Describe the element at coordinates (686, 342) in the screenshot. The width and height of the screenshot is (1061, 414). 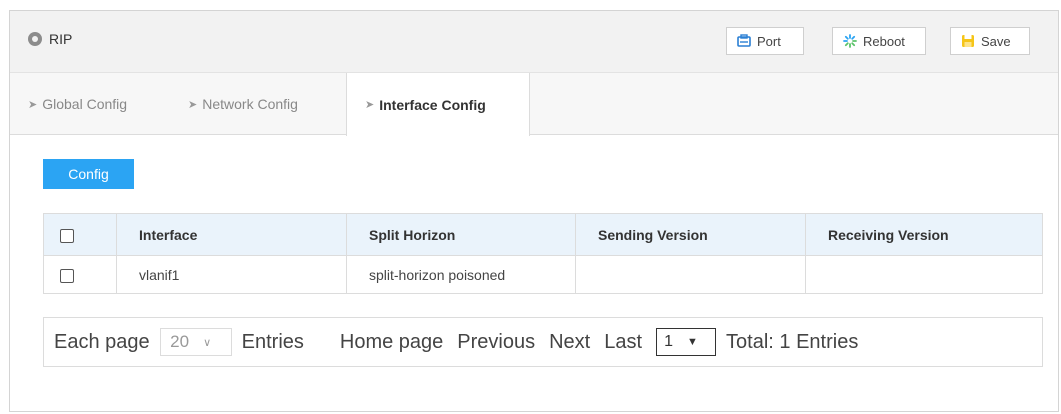
I see `page-number-select: 1 ▼` at that location.